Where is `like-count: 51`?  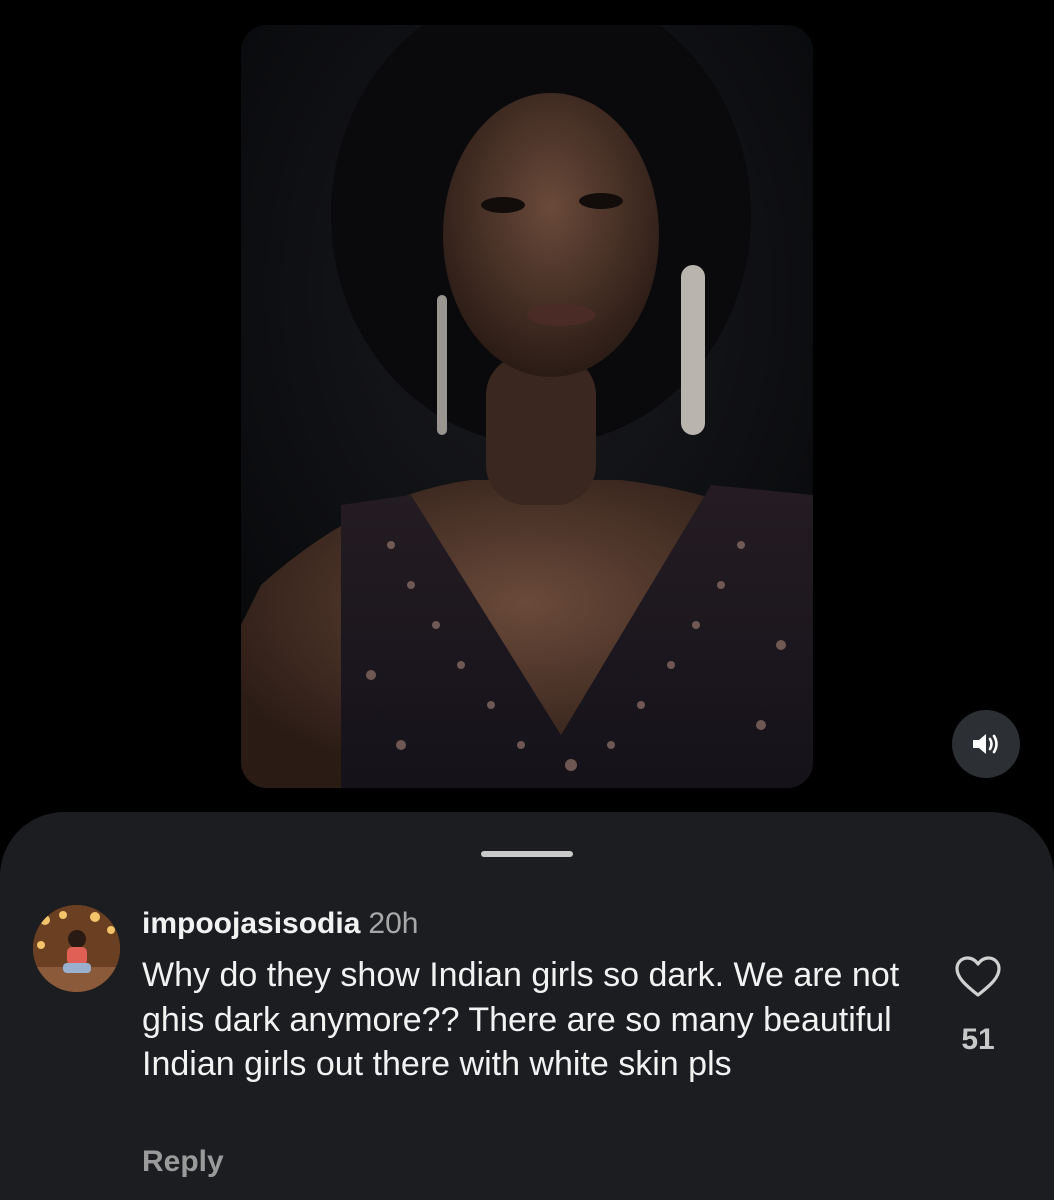
like-count: 51 is located at coordinates (978, 1039).